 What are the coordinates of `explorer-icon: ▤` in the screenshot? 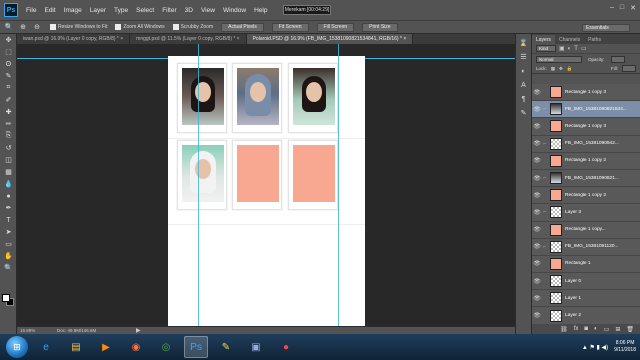 It's located at (76, 347).